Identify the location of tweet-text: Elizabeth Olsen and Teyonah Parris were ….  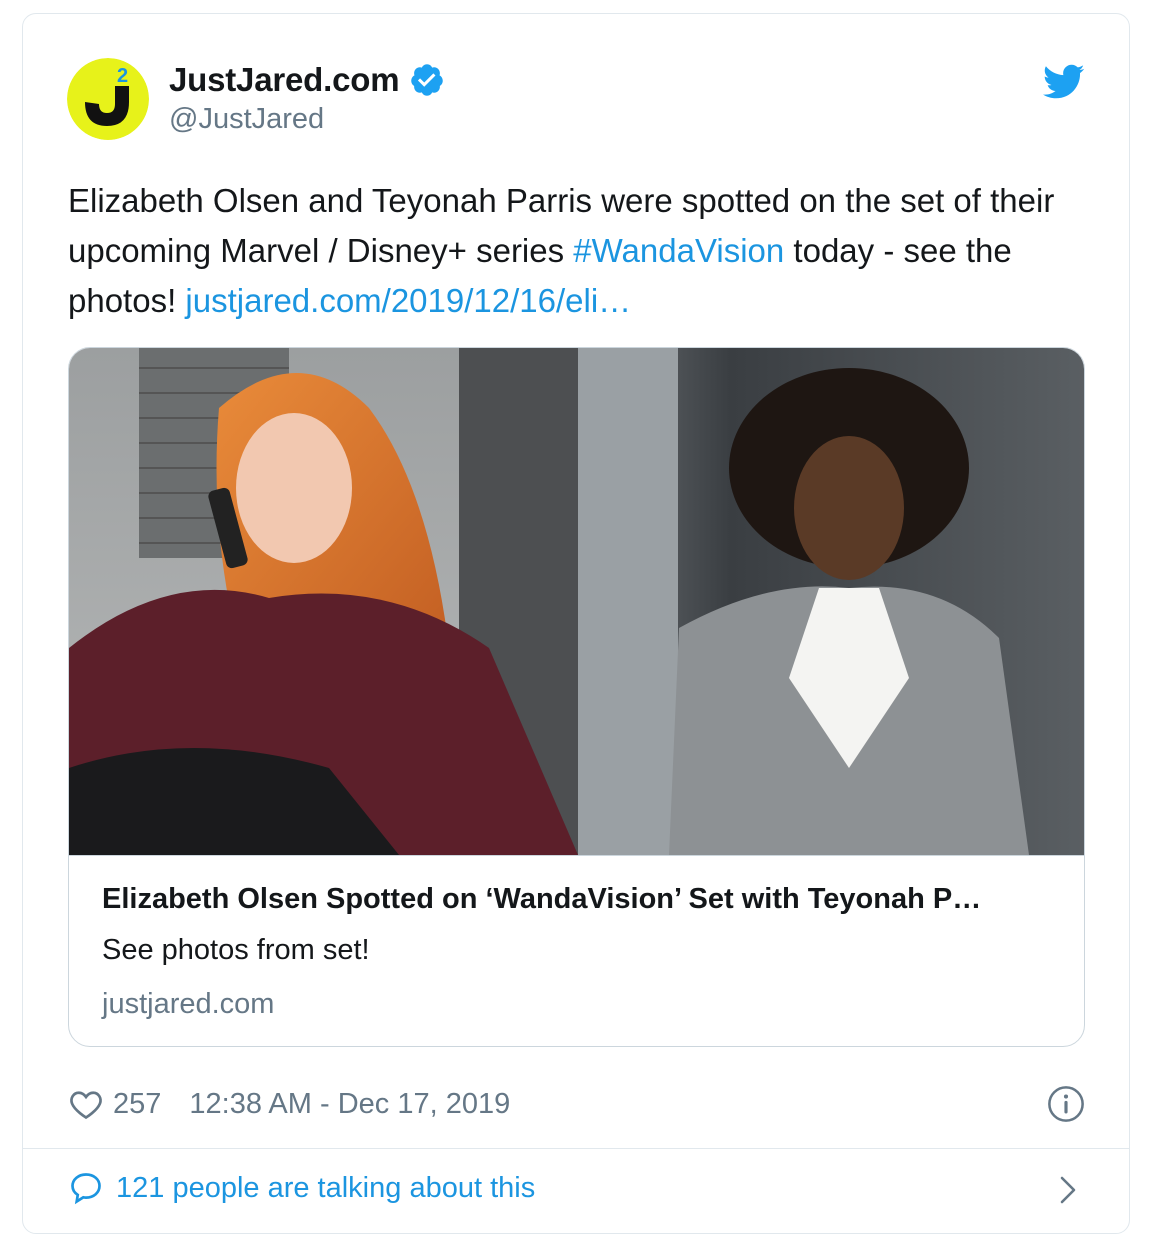
(573, 251).